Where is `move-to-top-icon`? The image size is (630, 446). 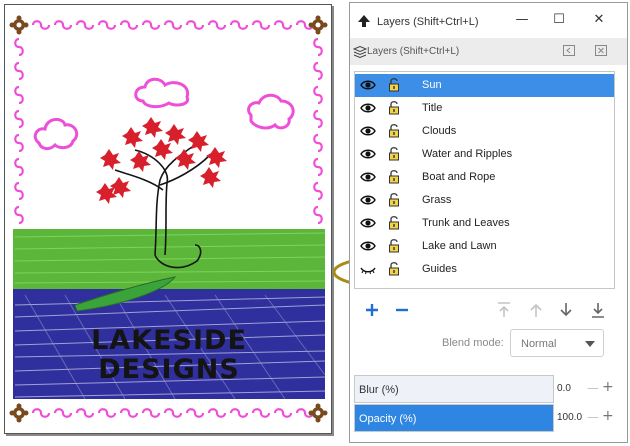 move-to-top-icon is located at coordinates (504, 310).